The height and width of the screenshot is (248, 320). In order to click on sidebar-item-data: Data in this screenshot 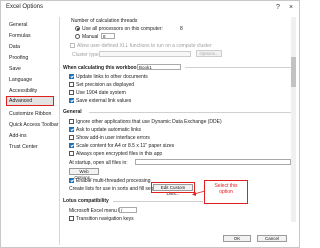, I will do `click(14, 47)`.